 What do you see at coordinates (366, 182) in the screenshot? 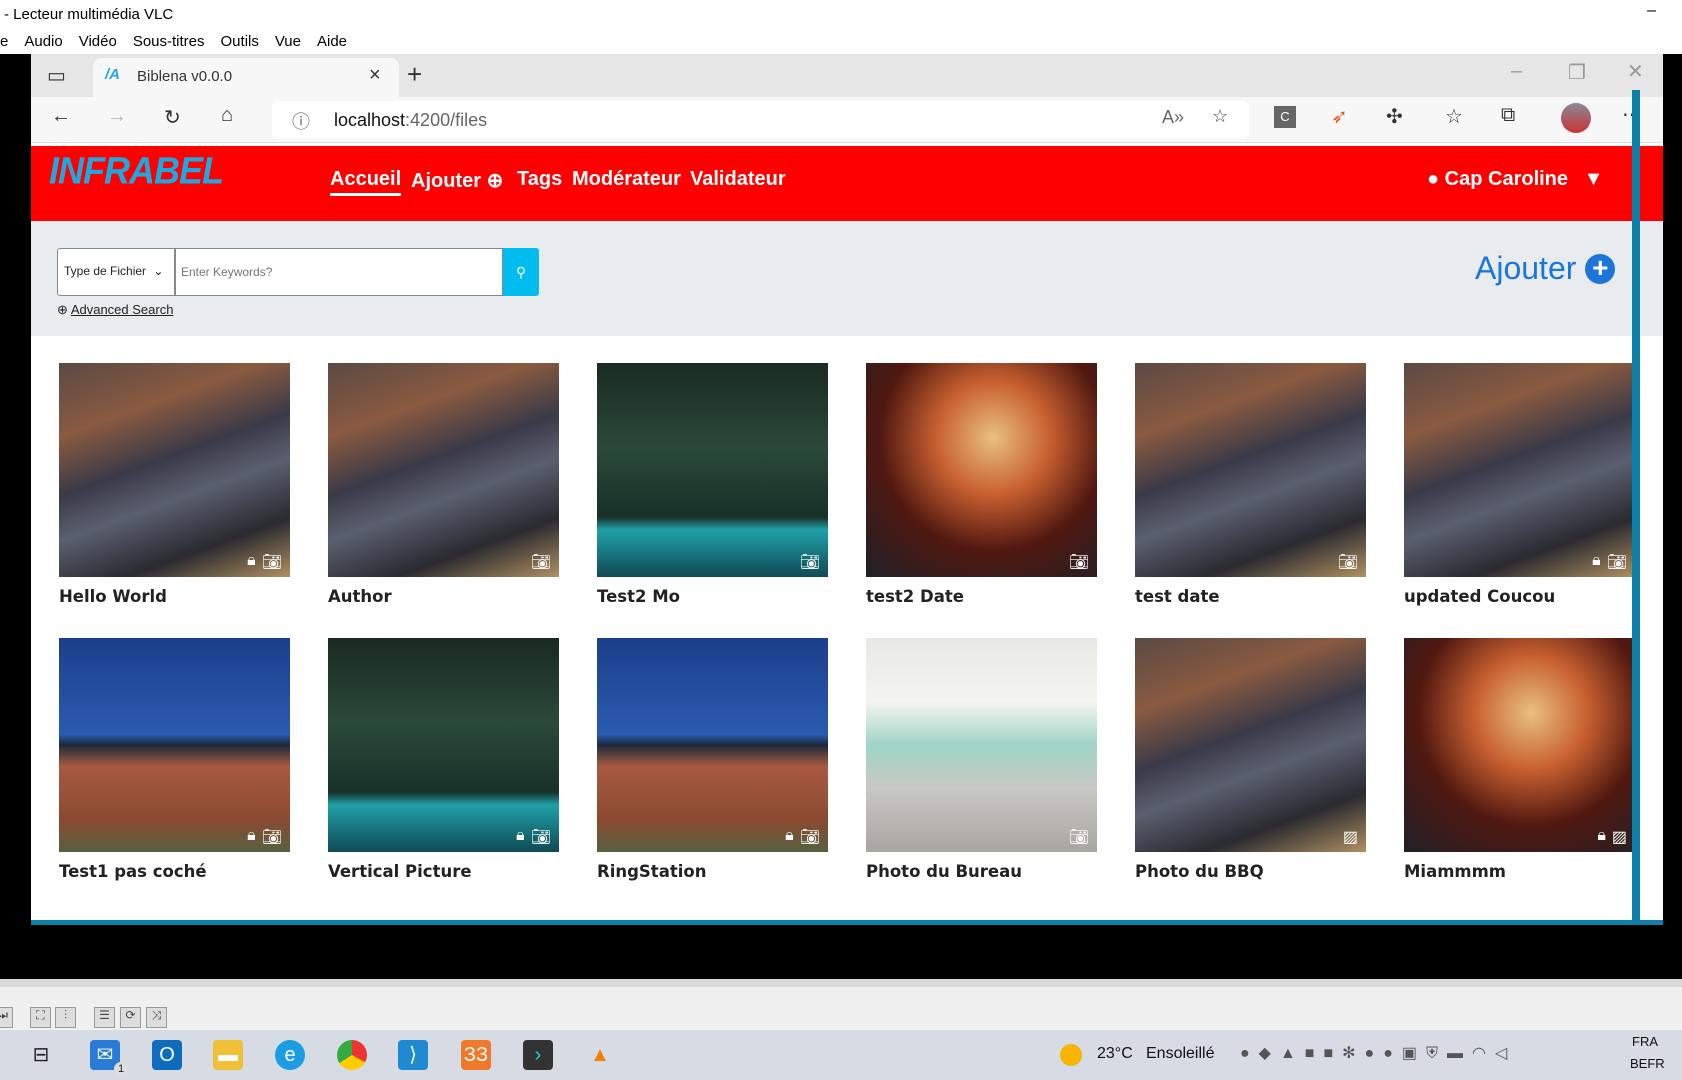
I see `nav-accueil: Accueil` at bounding box center [366, 182].